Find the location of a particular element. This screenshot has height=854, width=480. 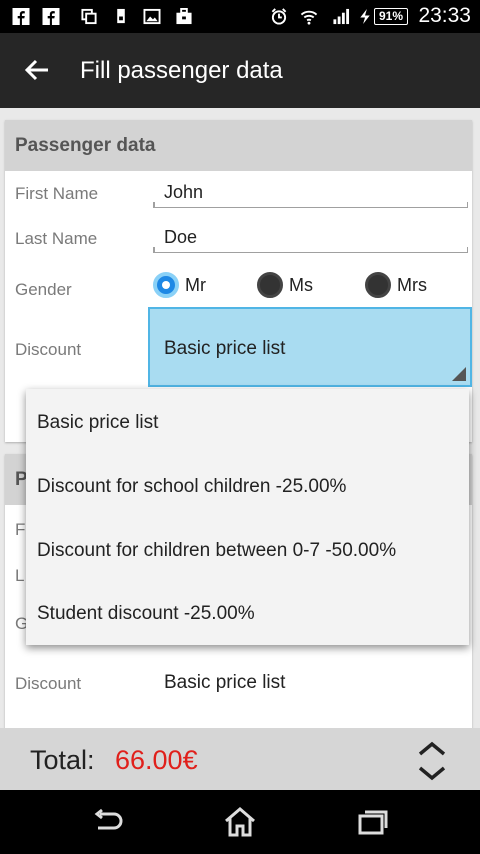

discount-label: Discount is located at coordinates (48, 349).